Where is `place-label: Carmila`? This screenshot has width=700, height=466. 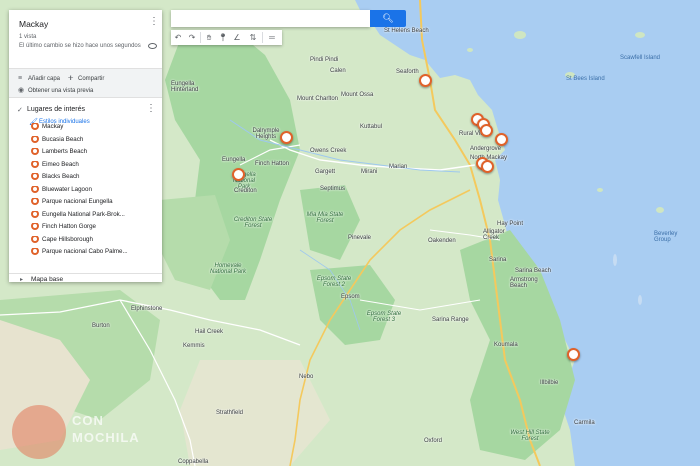 place-label: Carmila is located at coordinates (584, 423).